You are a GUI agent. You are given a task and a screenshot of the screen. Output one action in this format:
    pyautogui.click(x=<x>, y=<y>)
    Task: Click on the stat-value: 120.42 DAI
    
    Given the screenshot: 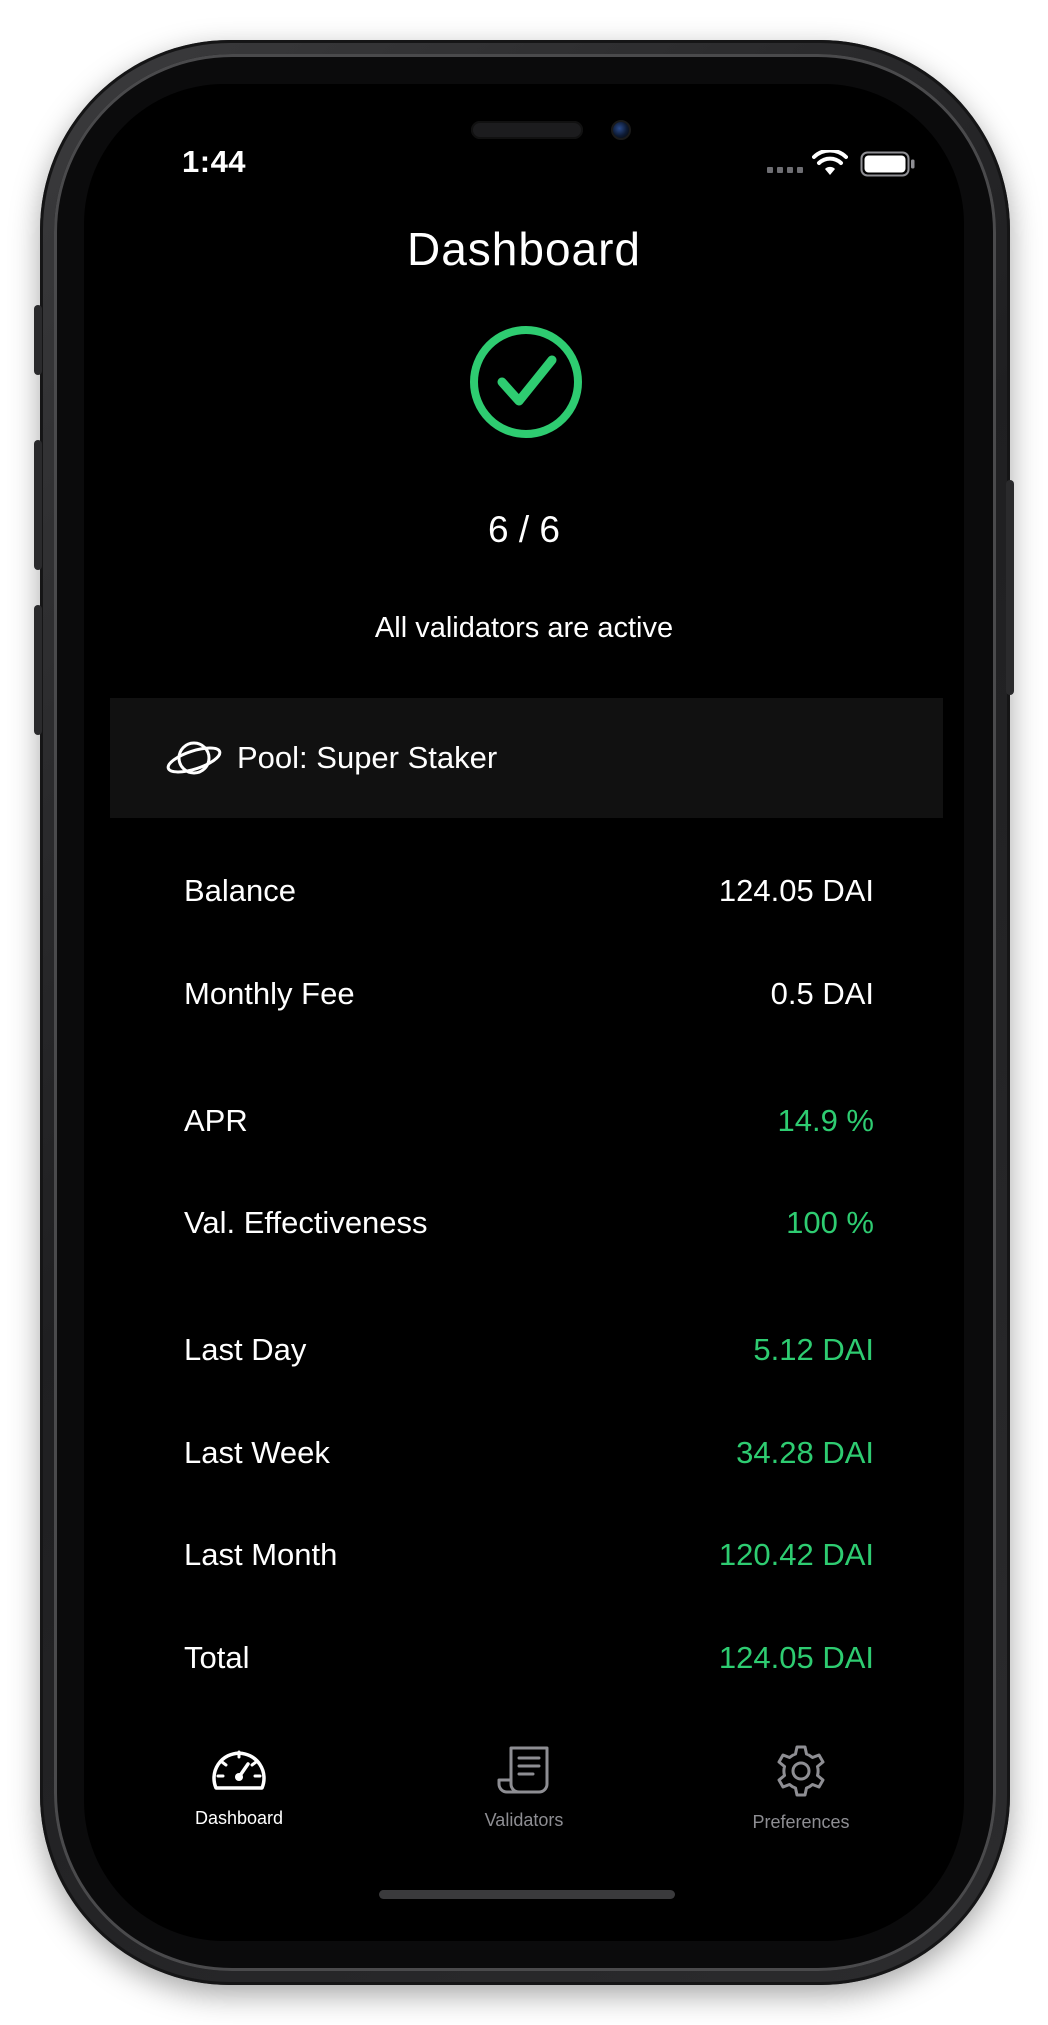 What is the action you would take?
    pyautogui.click(x=796, y=1554)
    